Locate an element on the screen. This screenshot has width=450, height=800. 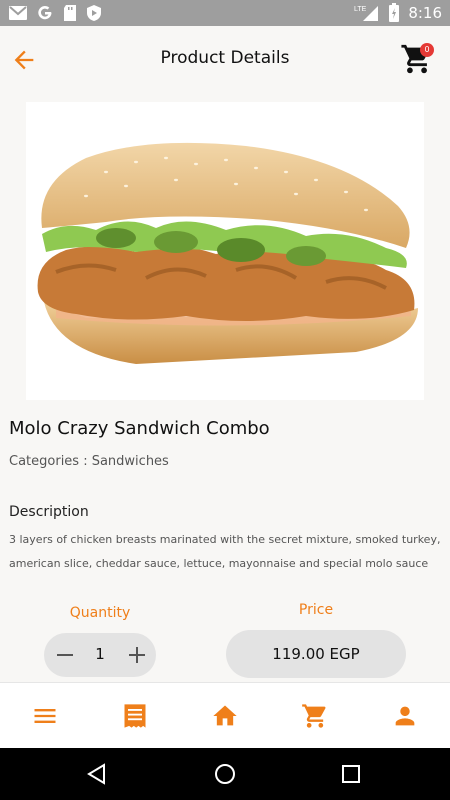
decrease-quantity-button is located at coordinates (65, 655).